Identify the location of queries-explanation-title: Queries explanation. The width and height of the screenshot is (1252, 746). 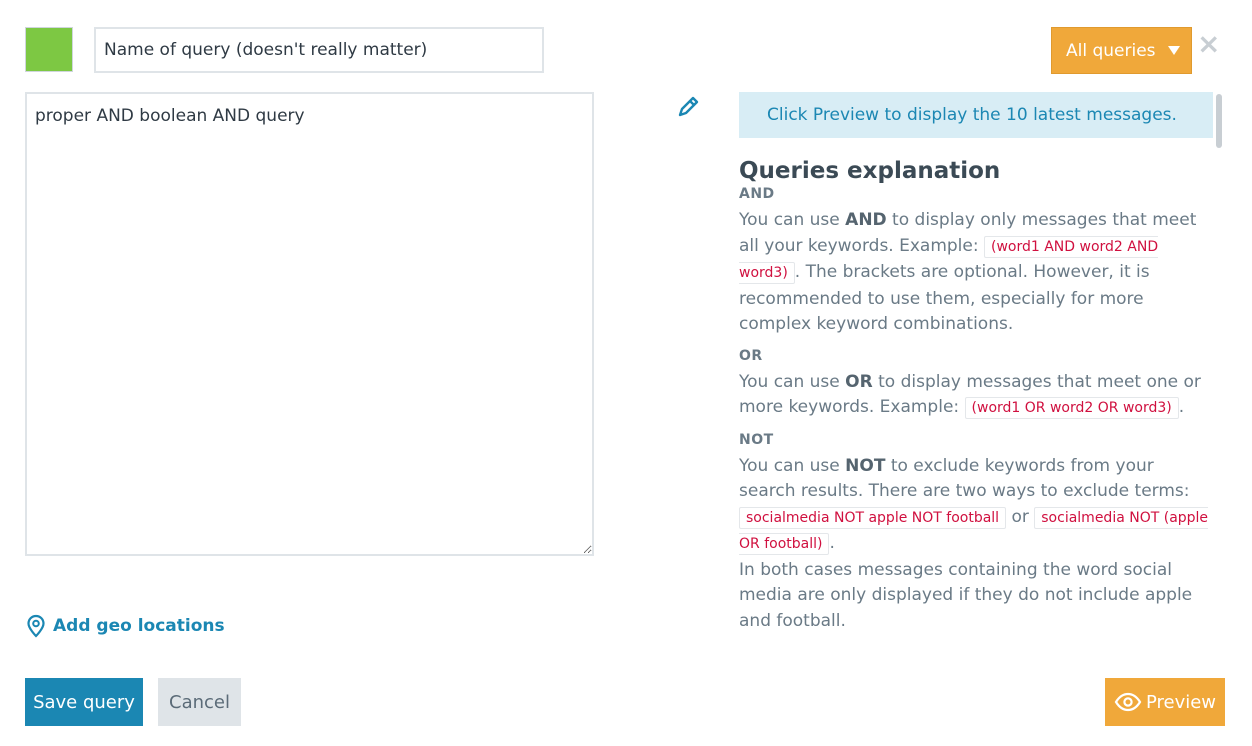
(870, 171).